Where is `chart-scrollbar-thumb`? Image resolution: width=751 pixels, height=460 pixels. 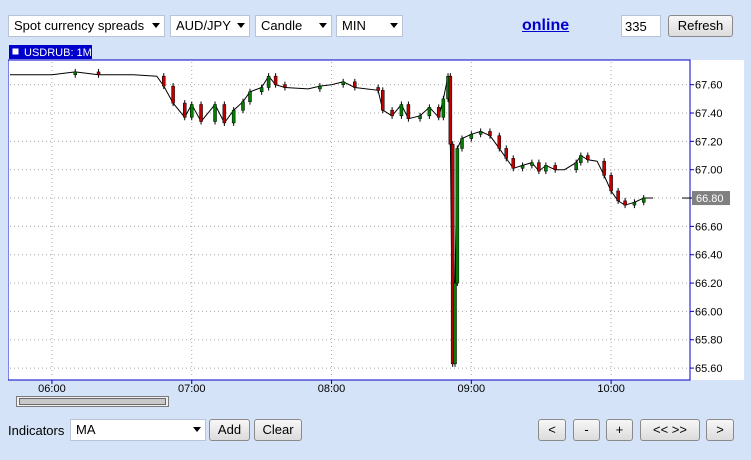 chart-scrollbar-thumb is located at coordinates (92, 401).